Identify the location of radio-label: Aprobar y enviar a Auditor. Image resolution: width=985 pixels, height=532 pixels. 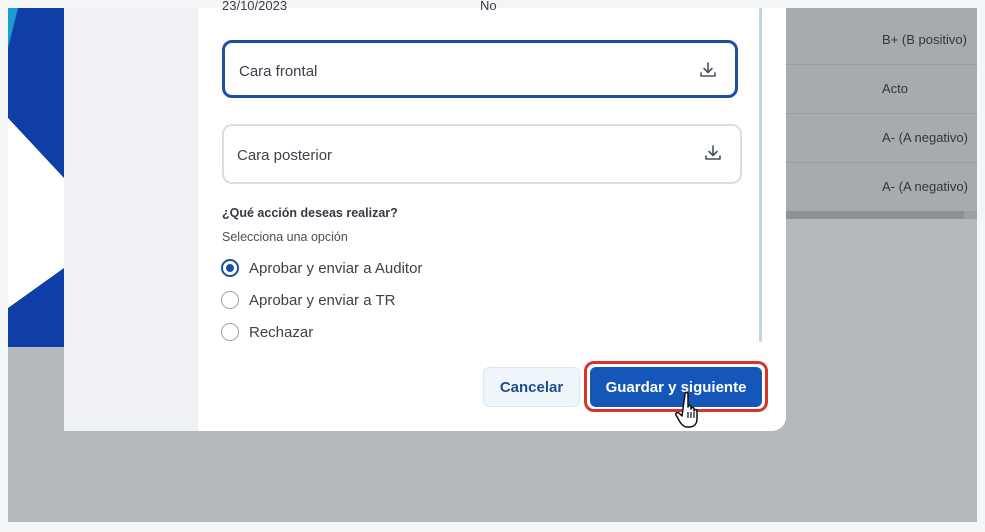
(336, 268).